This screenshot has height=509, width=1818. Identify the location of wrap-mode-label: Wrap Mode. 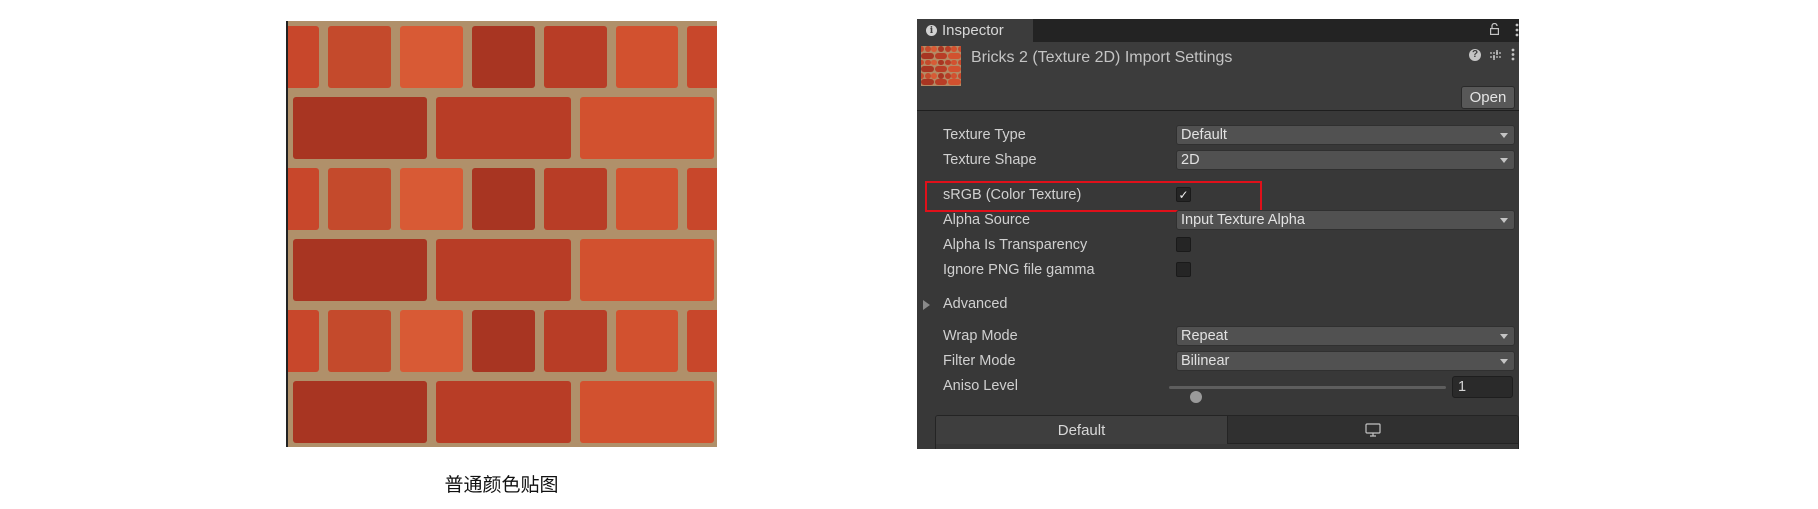
(980, 336).